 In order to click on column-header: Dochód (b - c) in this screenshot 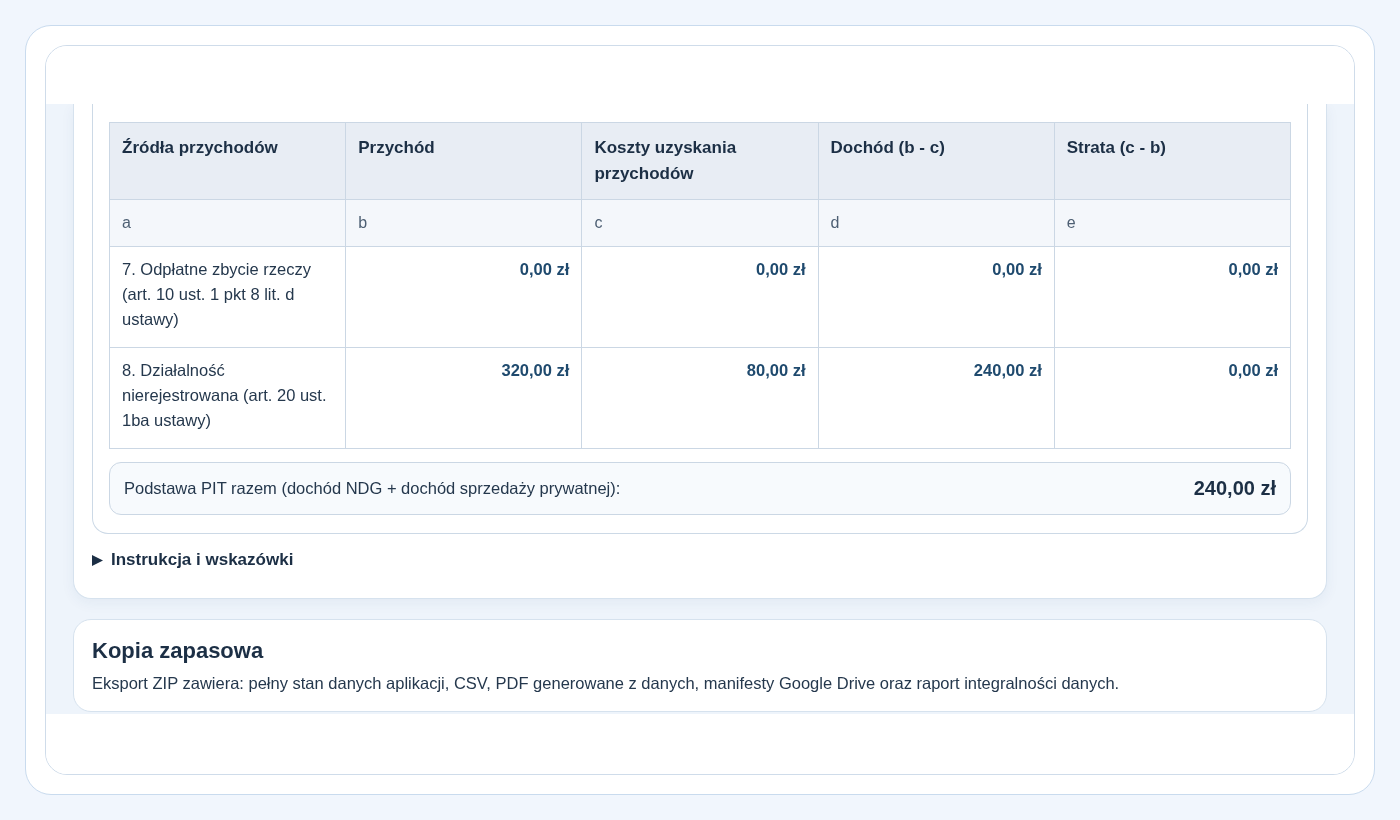, I will do `click(936, 161)`.